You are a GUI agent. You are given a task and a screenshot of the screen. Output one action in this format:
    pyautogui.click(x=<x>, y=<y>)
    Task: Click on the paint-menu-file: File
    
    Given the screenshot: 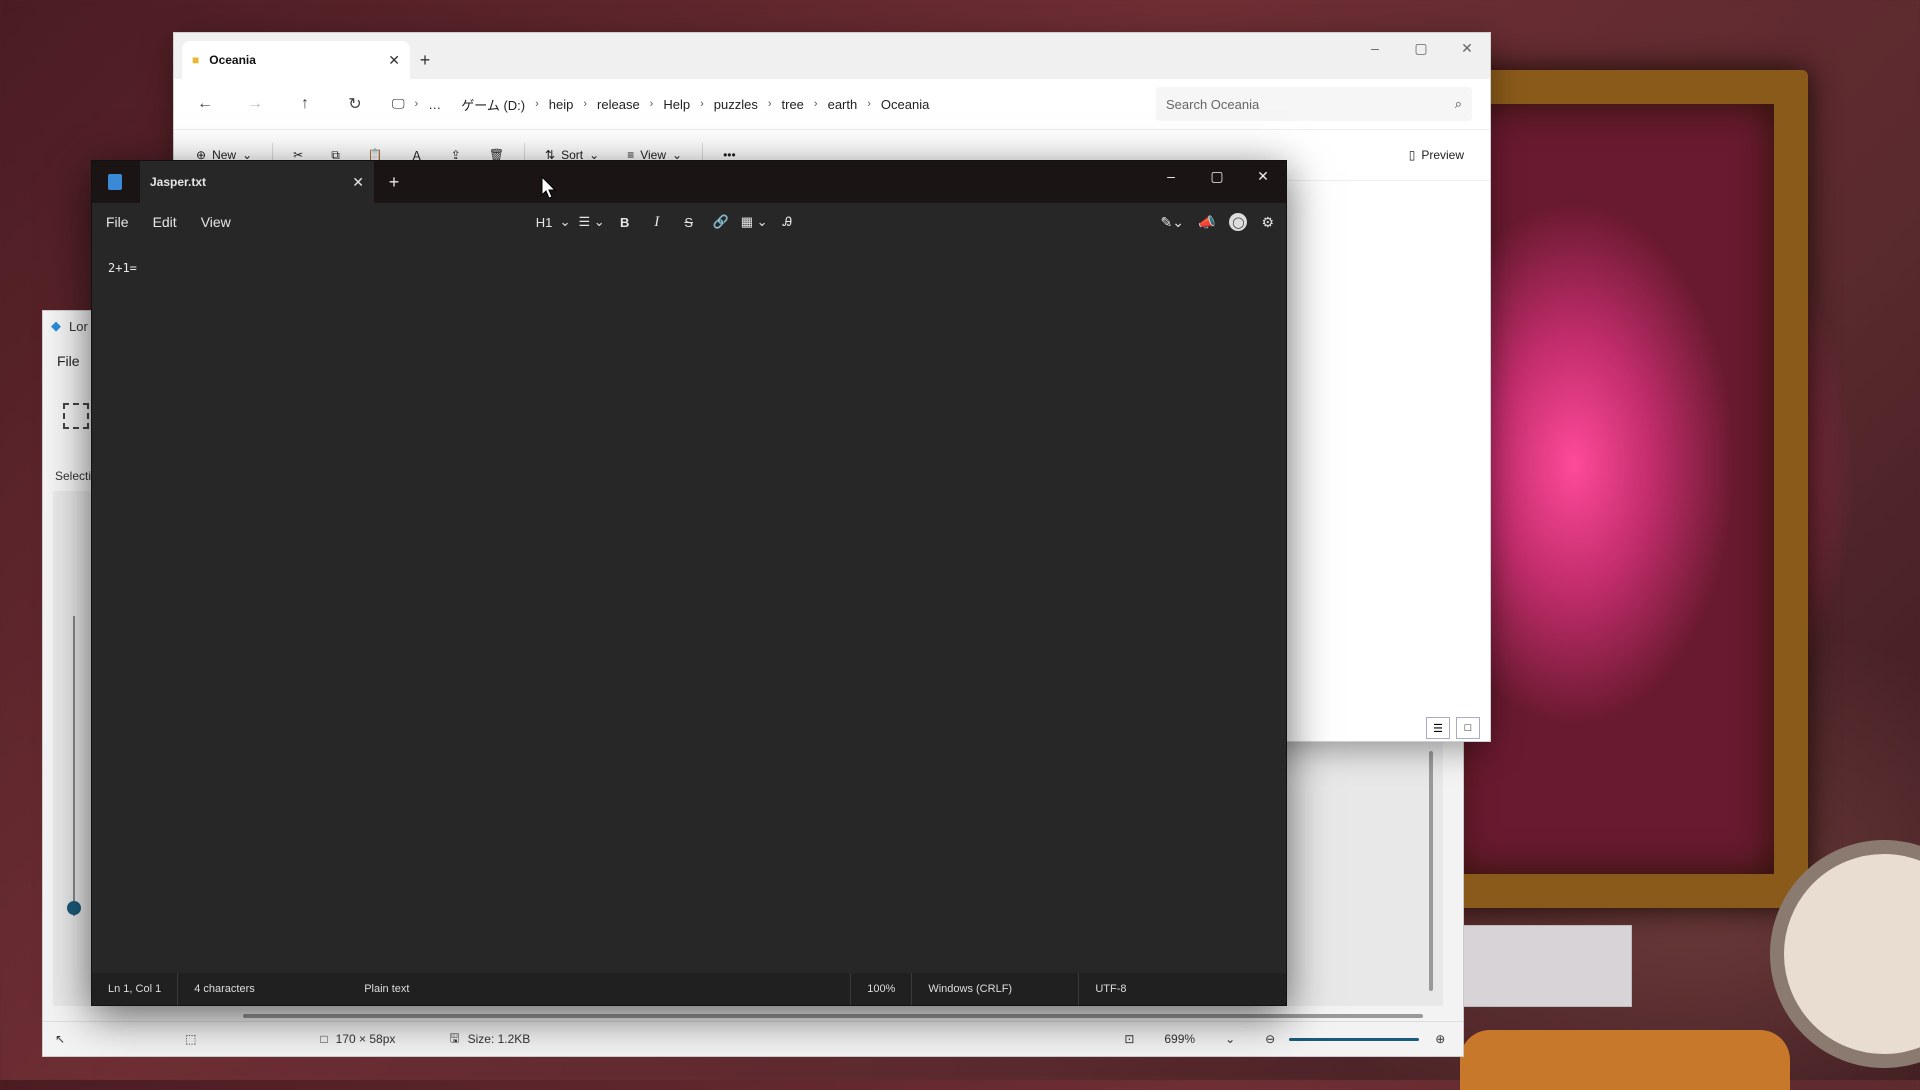 What is the action you would take?
    pyautogui.click(x=68, y=361)
    